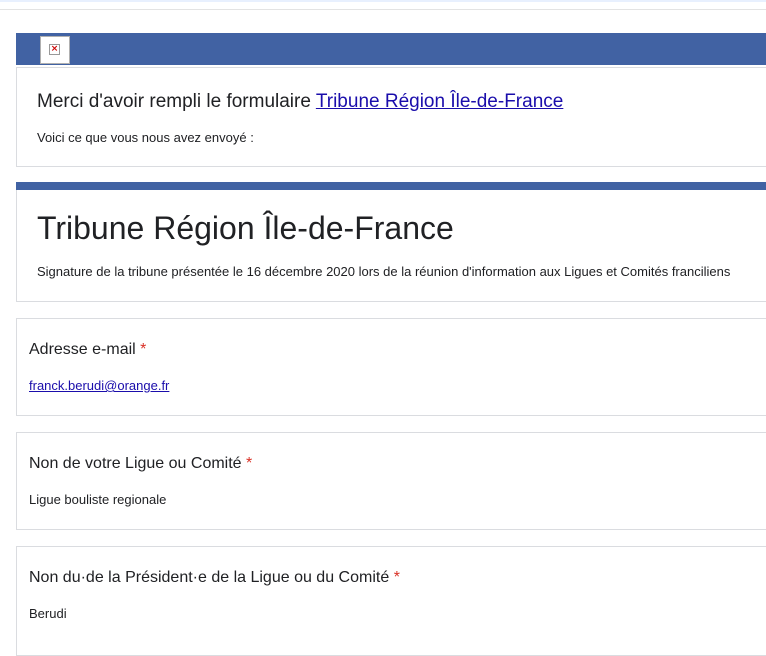  What do you see at coordinates (391, 367) in the screenshot?
I see `question-card-email: Adresse e-mail * franck.berudi@orange.fr` at bounding box center [391, 367].